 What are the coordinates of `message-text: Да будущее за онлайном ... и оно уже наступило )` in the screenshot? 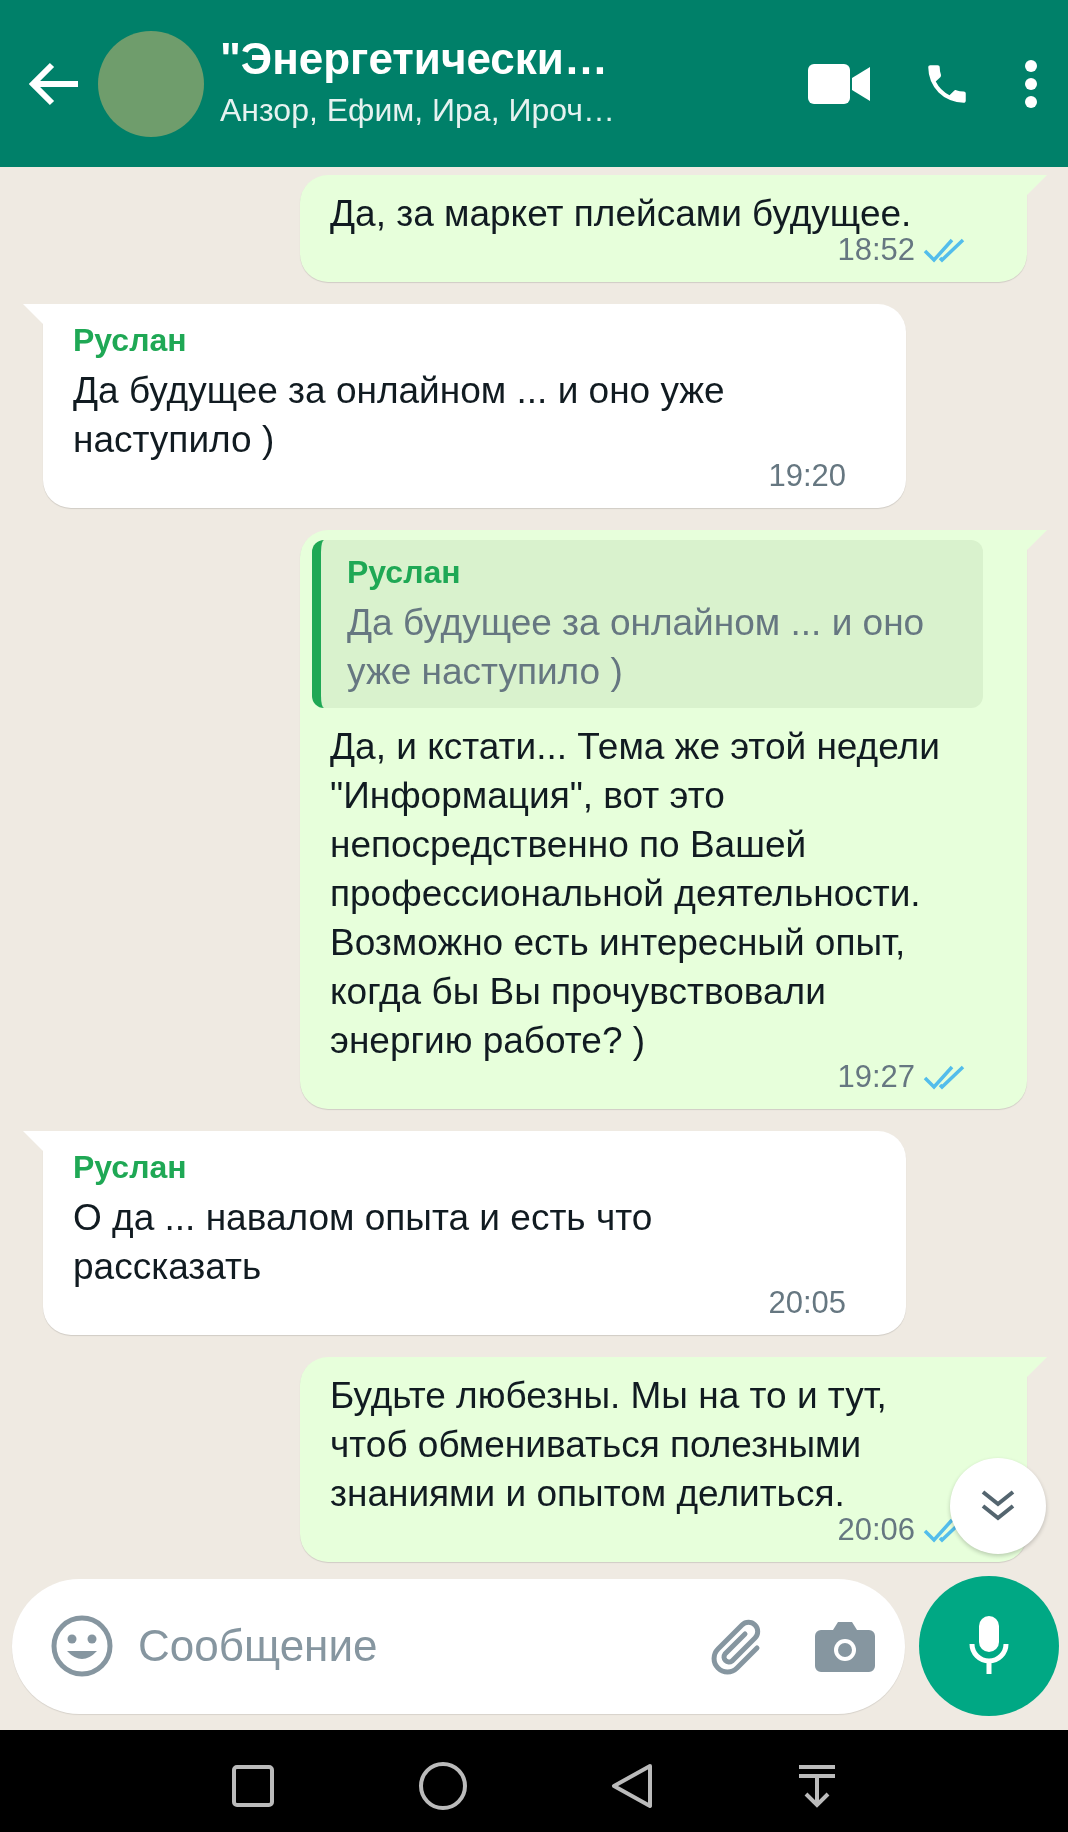 It's located at (399, 415).